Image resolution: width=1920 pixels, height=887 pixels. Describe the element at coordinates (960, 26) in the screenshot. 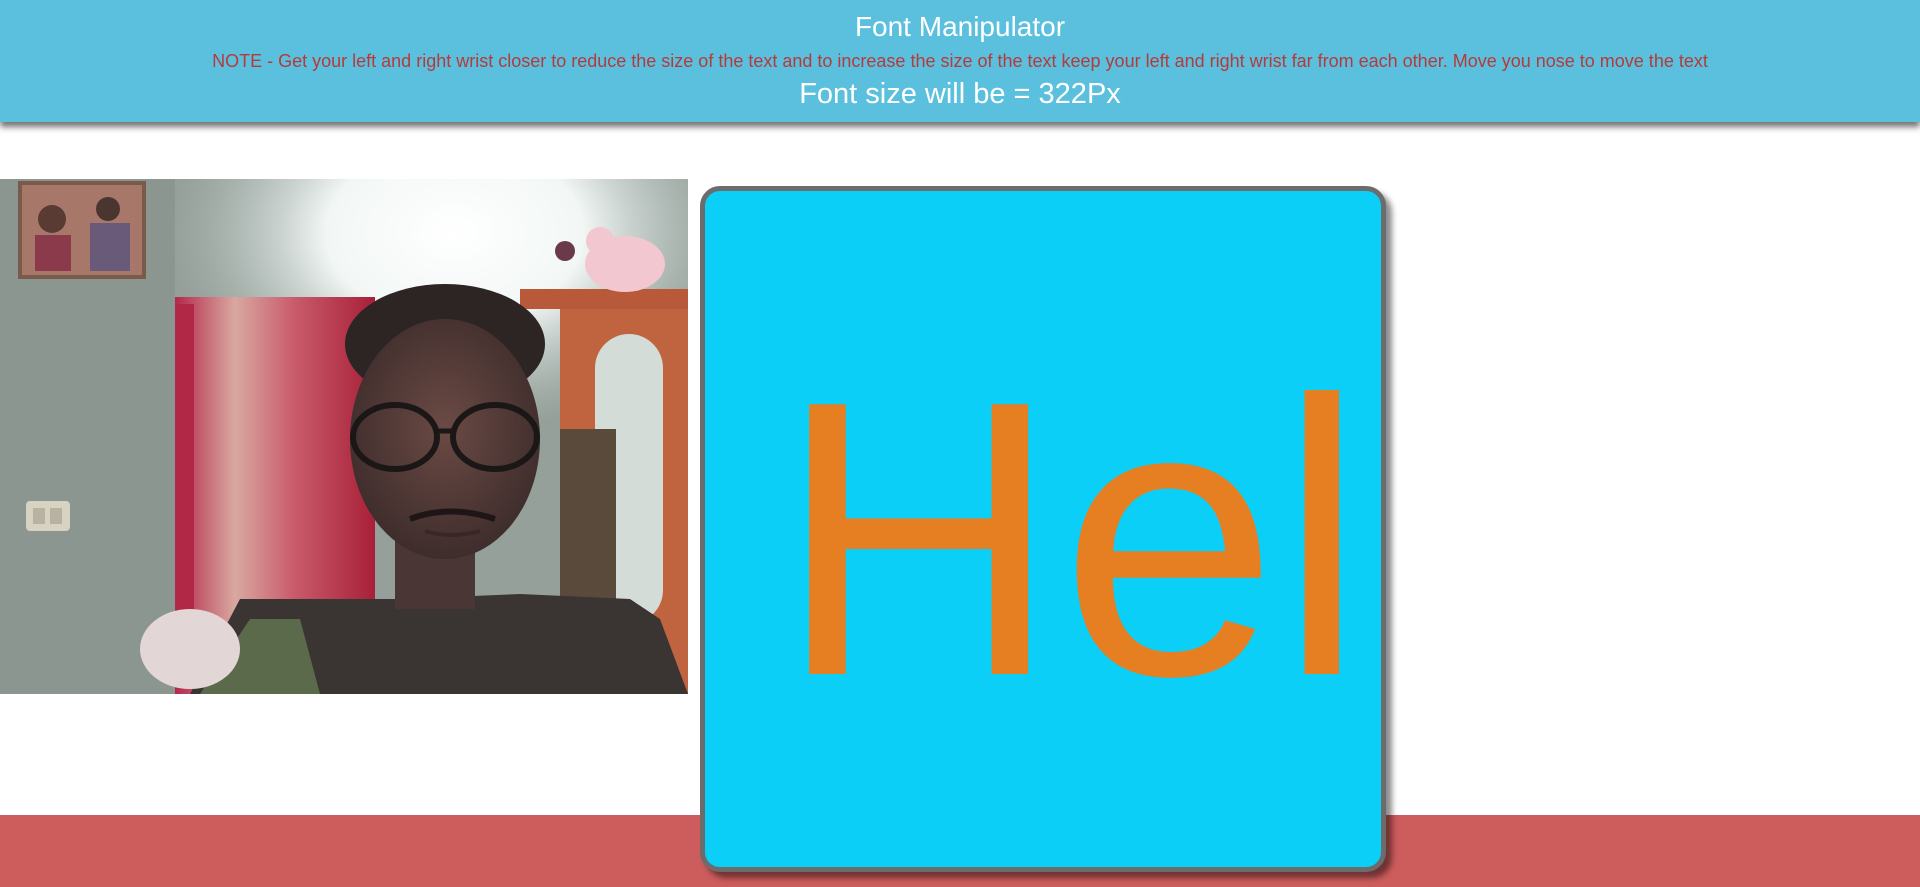

I see `page-title: Font Manipulator` at that location.